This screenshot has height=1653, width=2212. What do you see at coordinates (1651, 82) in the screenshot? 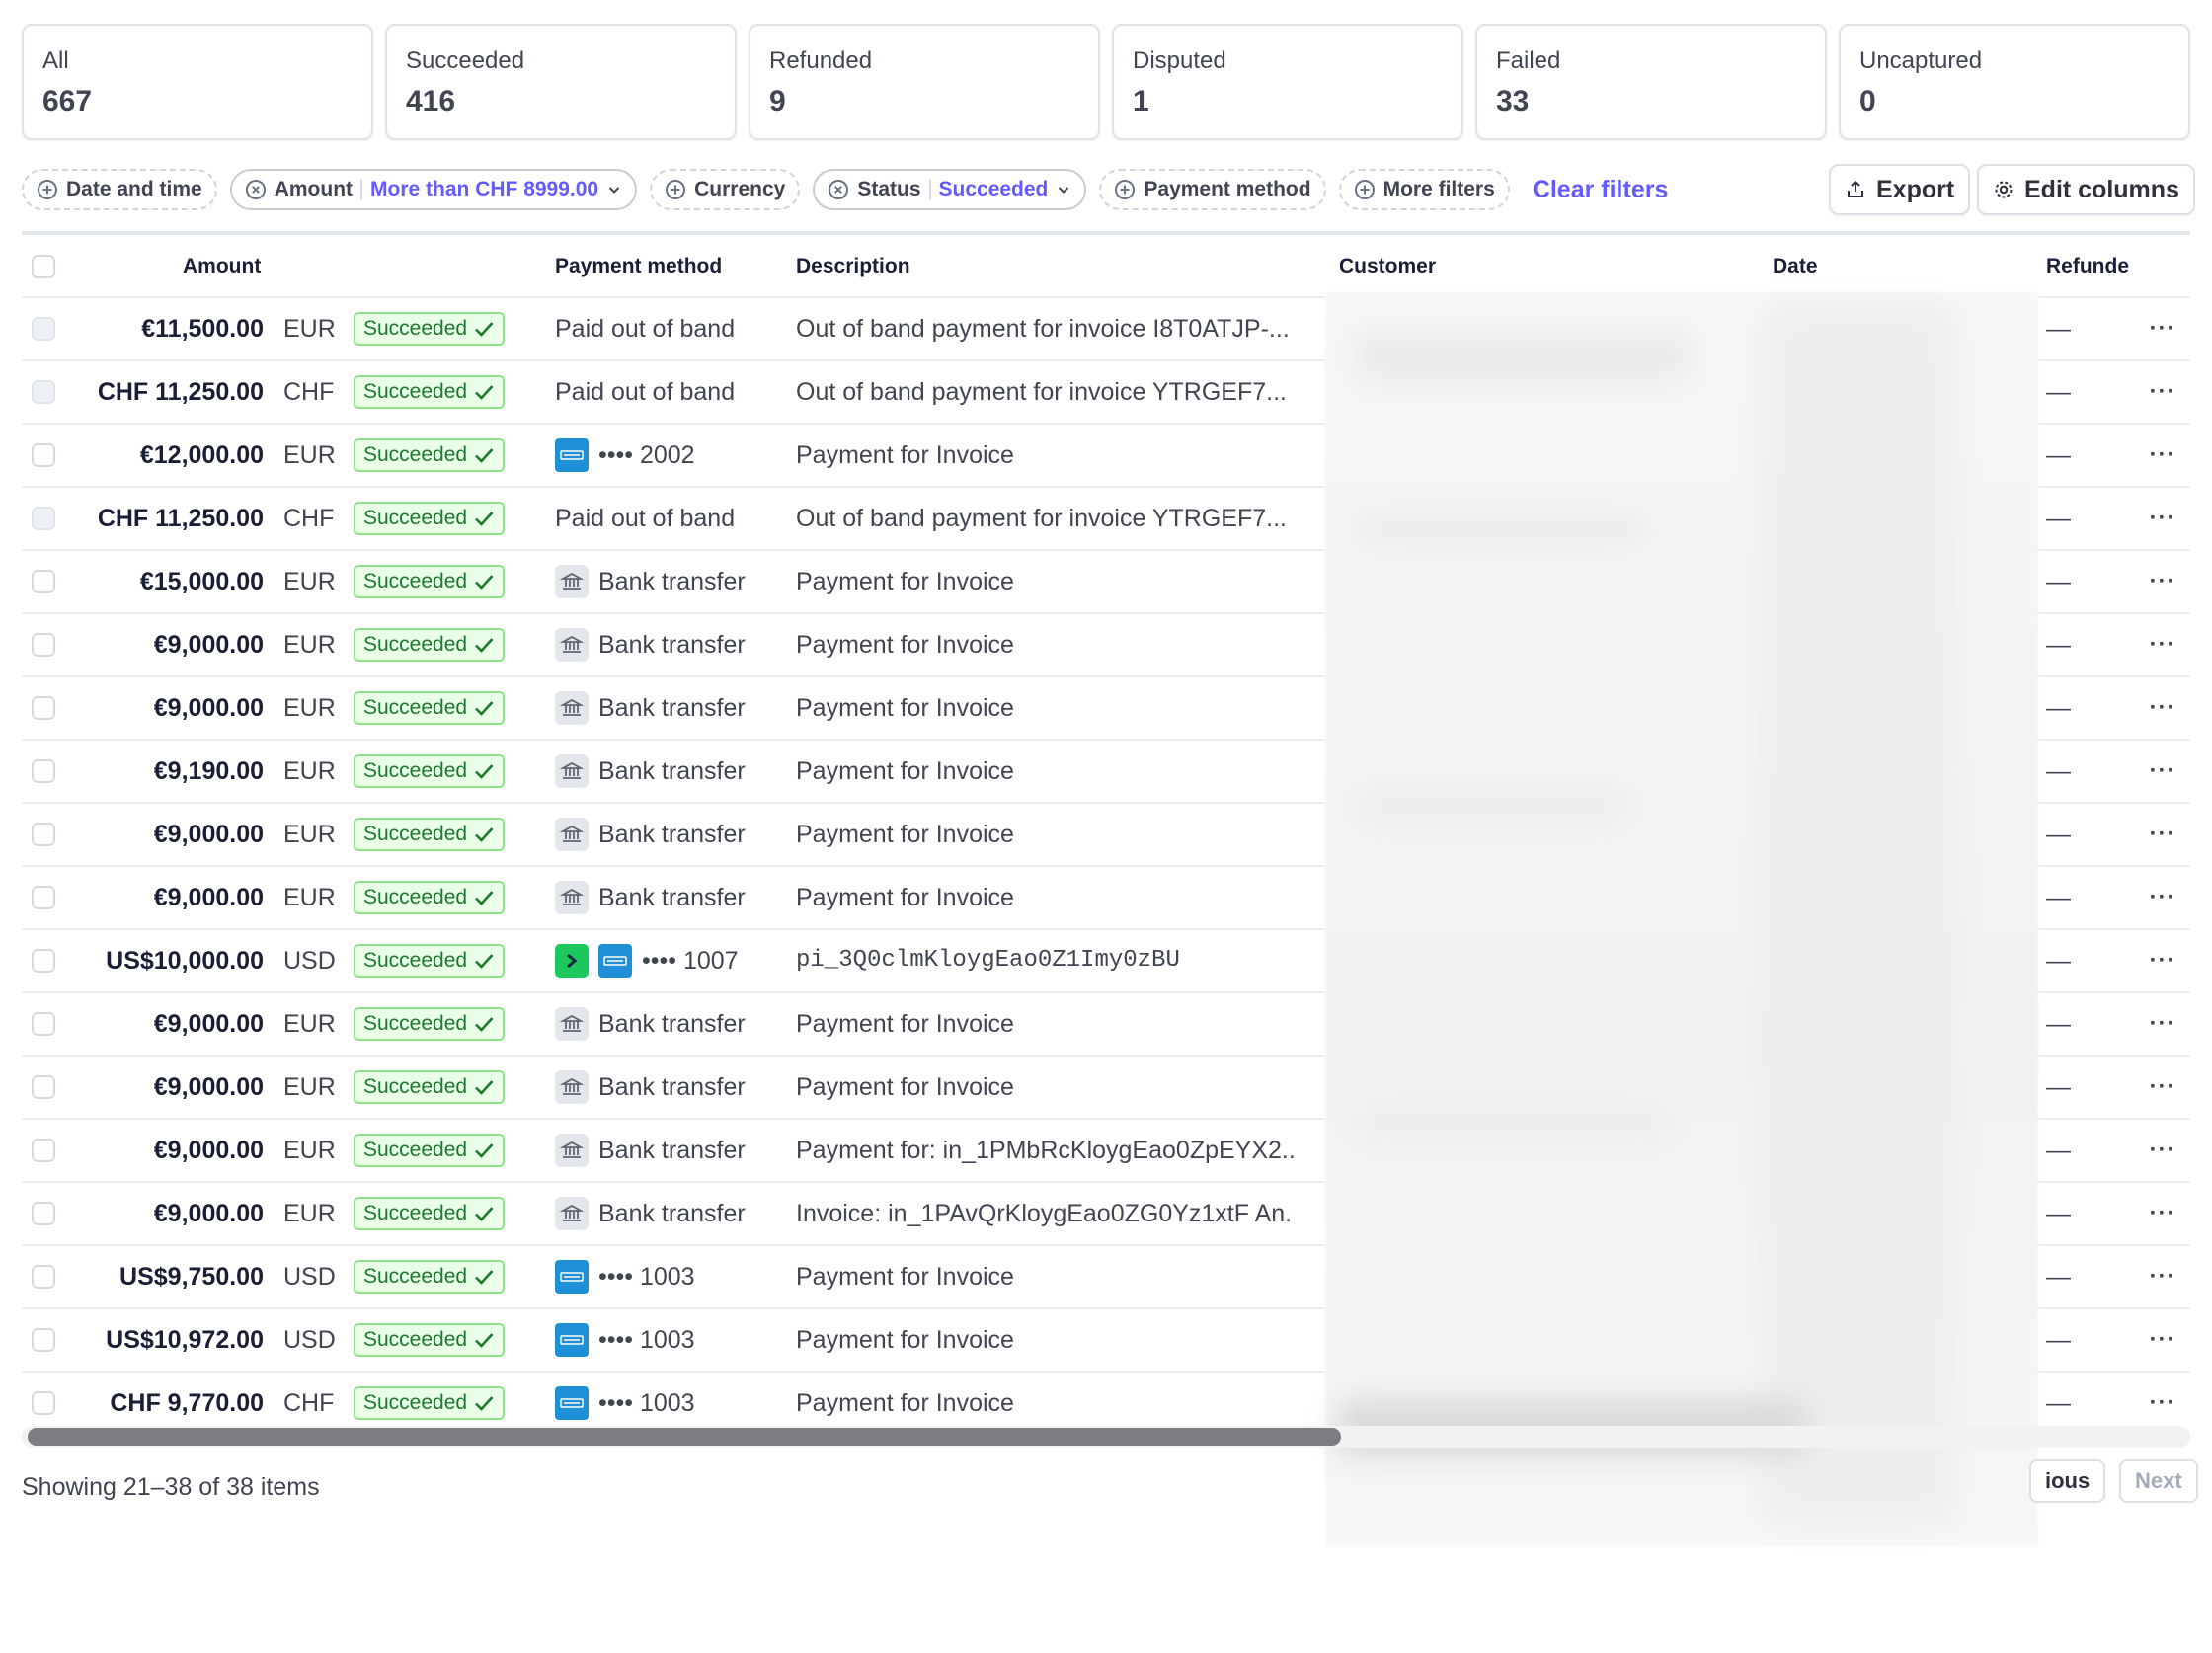
I see `tab-failed: Failed 33` at bounding box center [1651, 82].